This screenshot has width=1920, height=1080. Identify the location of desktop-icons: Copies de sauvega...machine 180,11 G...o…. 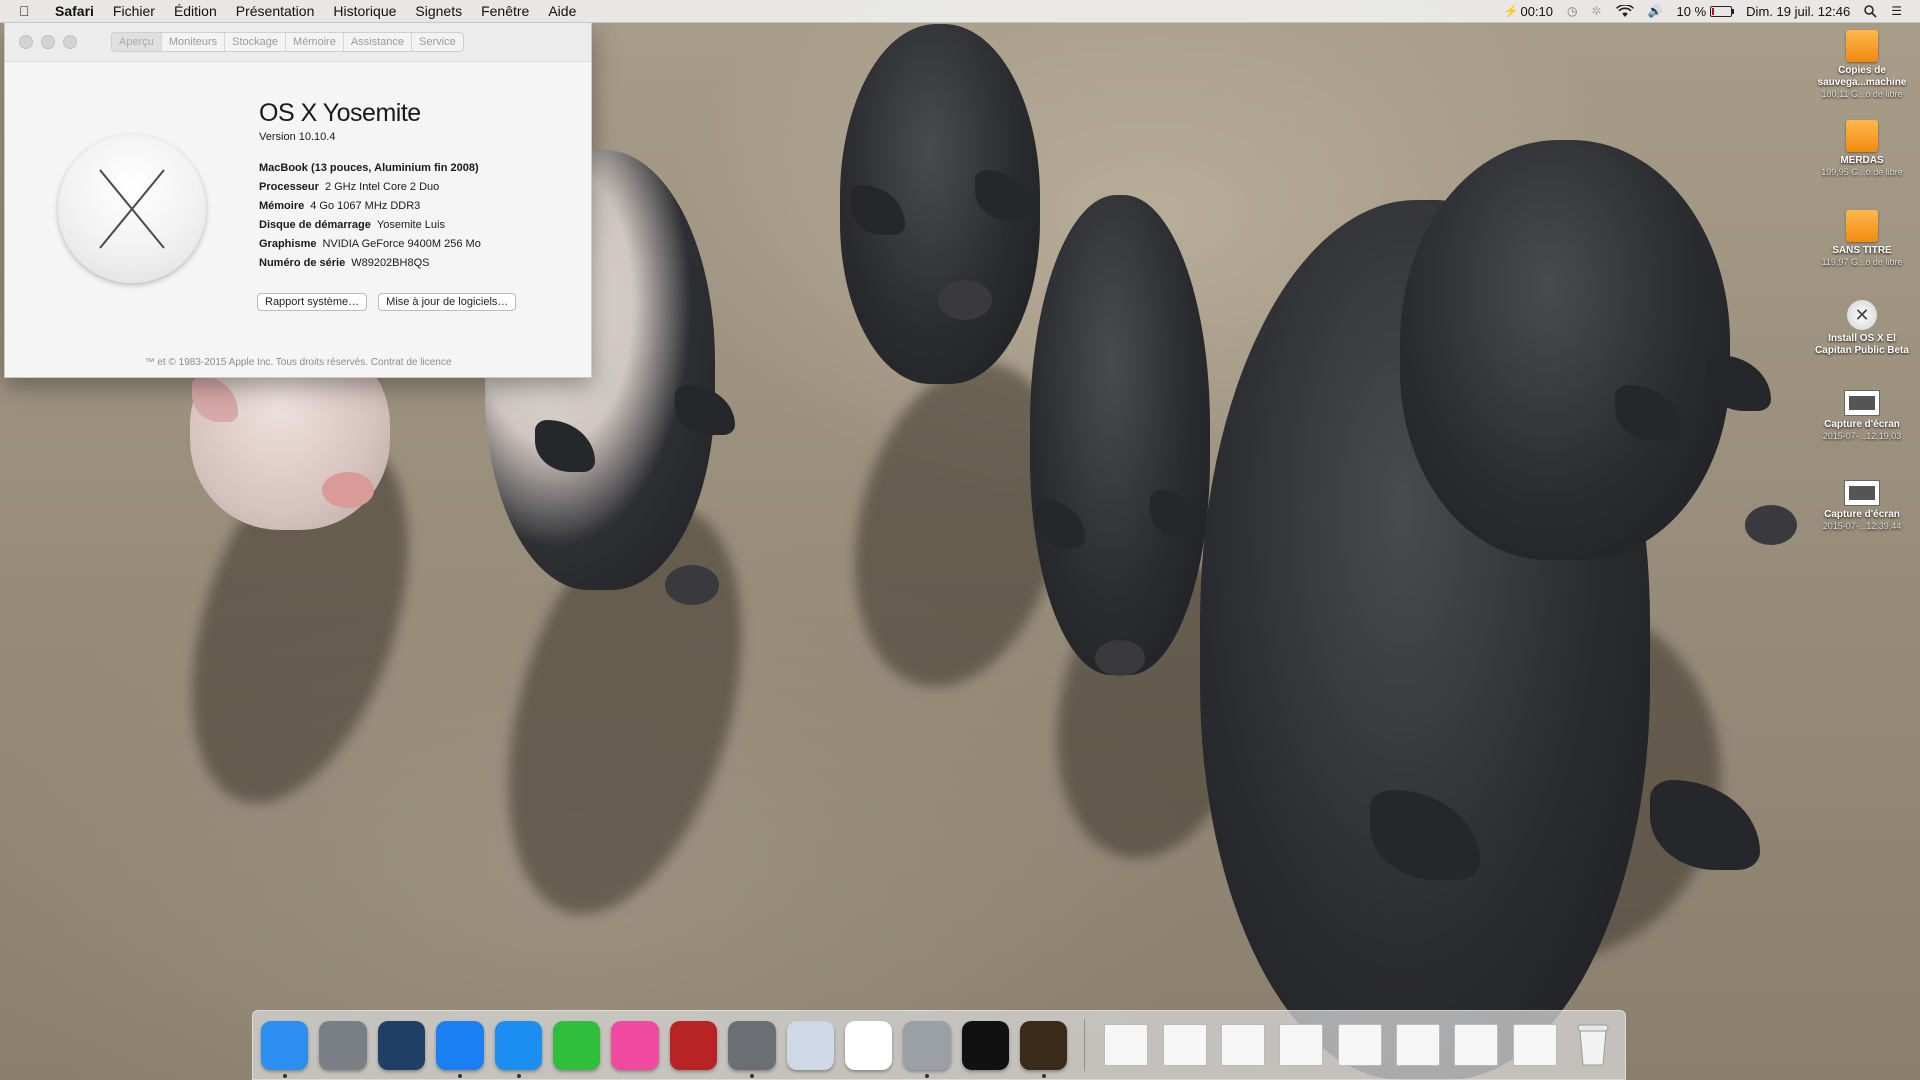
(1862, 300).